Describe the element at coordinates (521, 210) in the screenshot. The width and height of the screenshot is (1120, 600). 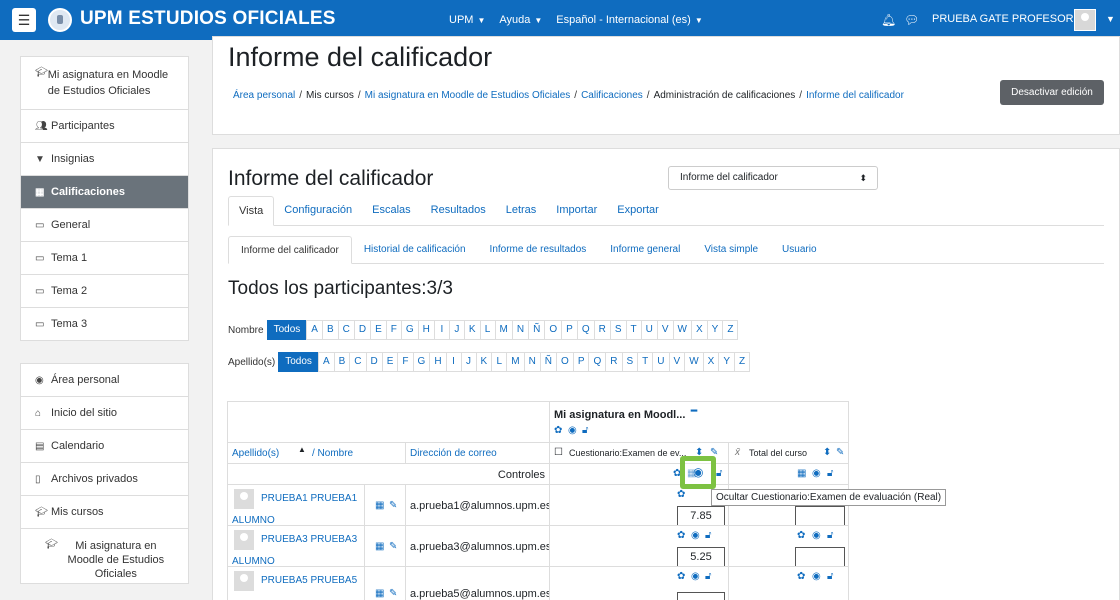
I see `tab-letras: Letras` at that location.